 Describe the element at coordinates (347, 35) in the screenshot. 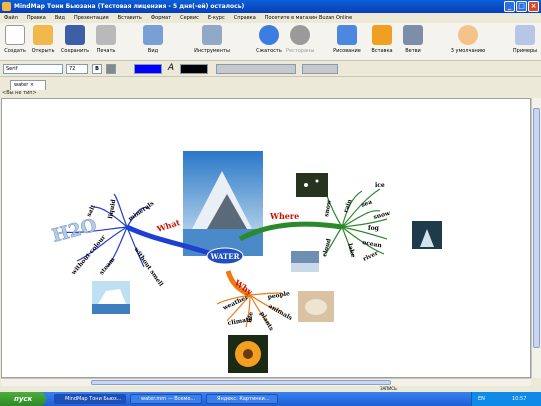

I see `paint-icon` at that location.